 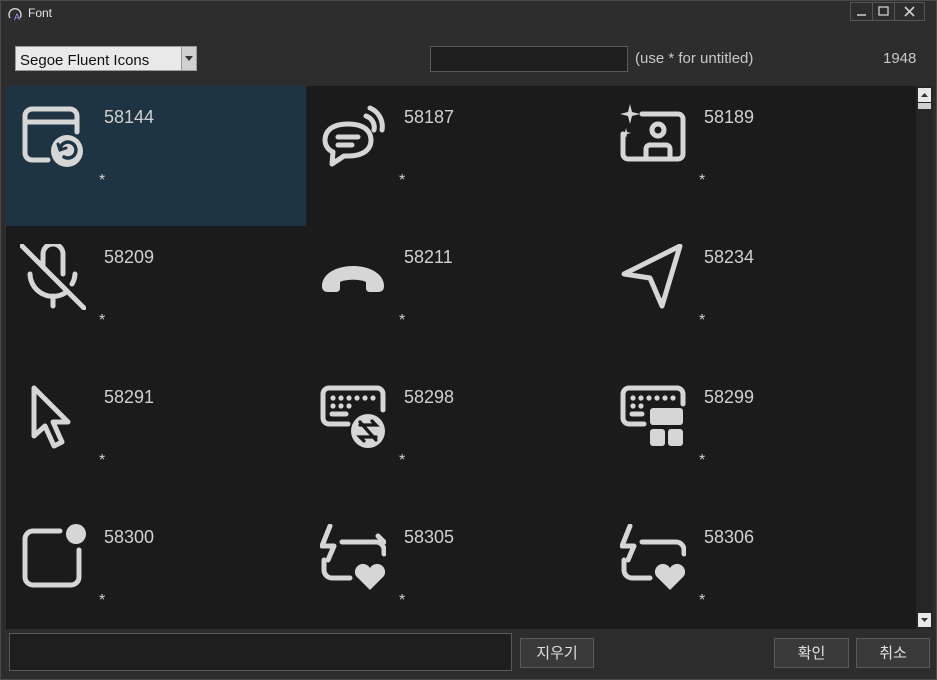 I want to click on glyph-cell: 58300 *, so click(x=156, y=567).